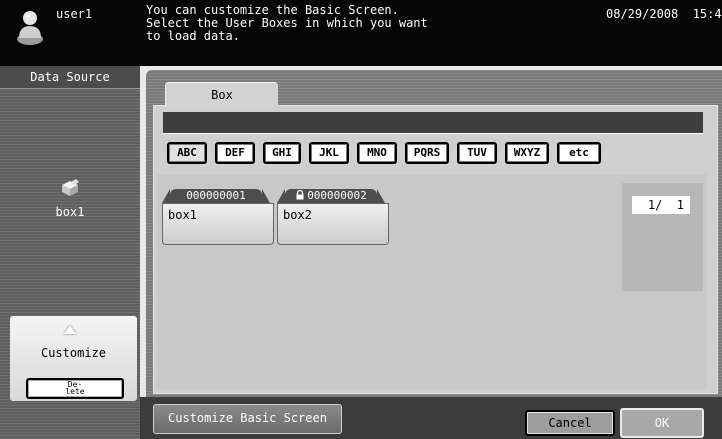 The image size is (722, 439). I want to click on filter-def-button: DEF, so click(235, 153).